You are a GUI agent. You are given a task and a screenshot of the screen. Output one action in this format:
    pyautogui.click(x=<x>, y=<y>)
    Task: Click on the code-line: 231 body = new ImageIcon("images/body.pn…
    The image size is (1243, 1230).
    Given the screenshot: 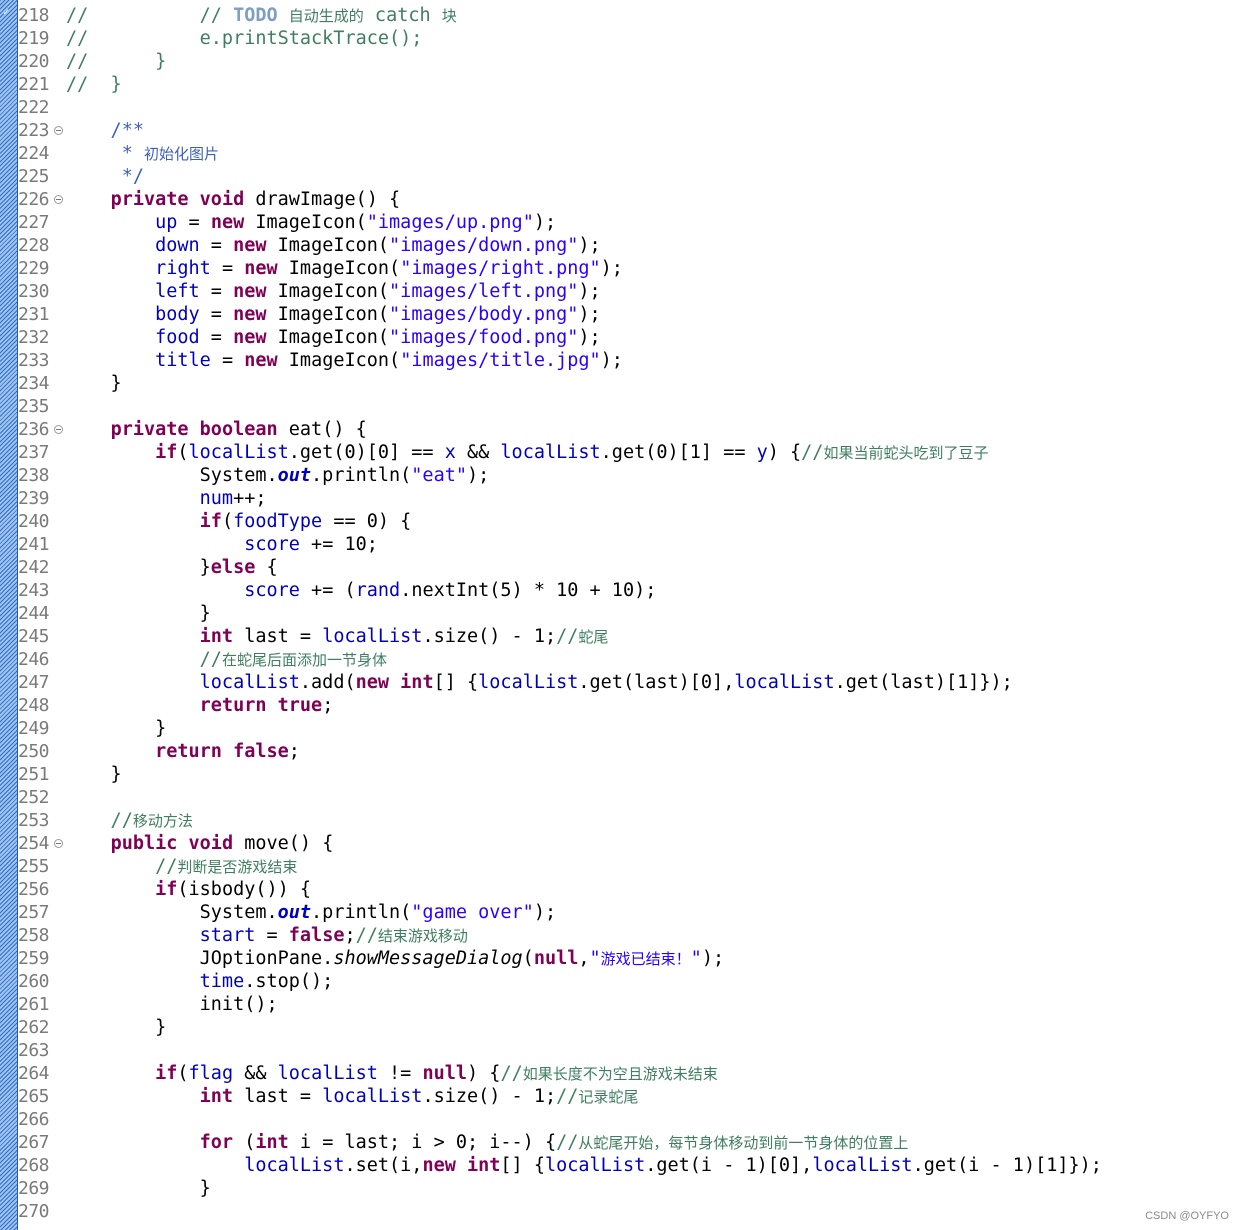 What is the action you would take?
    pyautogui.click(x=630, y=314)
    